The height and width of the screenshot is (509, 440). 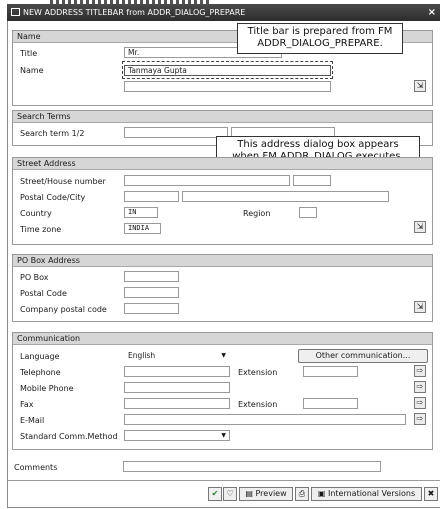 What do you see at coordinates (52, 133) in the screenshot?
I see `search-term-label: Search term 1/2` at bounding box center [52, 133].